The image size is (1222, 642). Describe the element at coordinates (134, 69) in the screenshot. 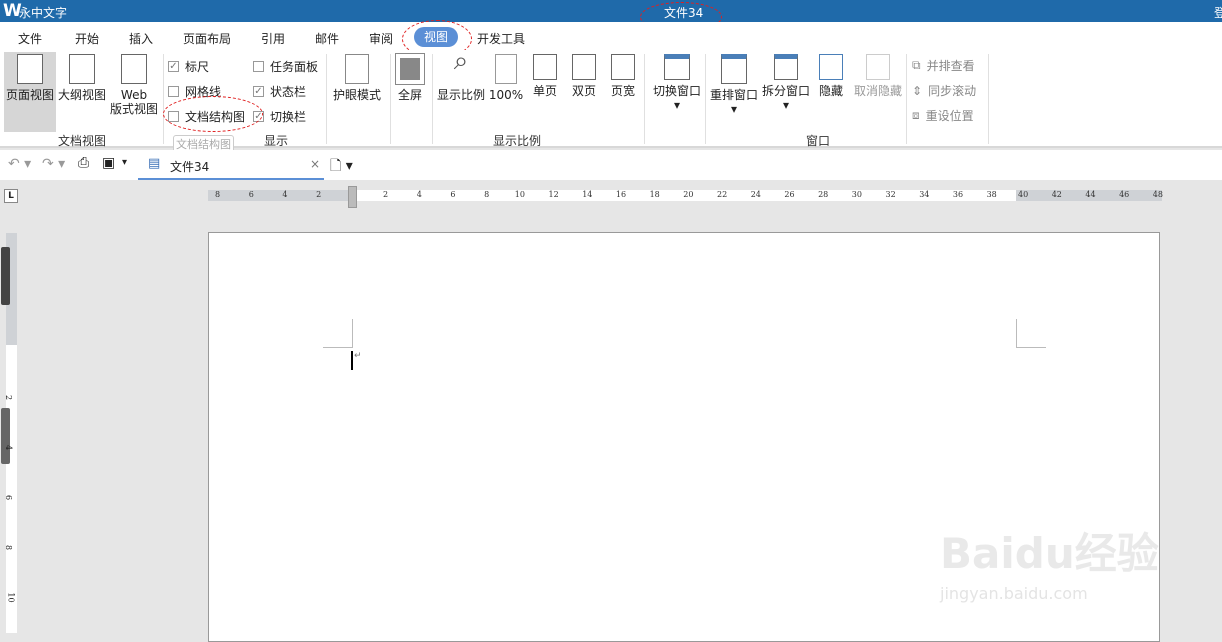

I see `web-view-icon` at that location.